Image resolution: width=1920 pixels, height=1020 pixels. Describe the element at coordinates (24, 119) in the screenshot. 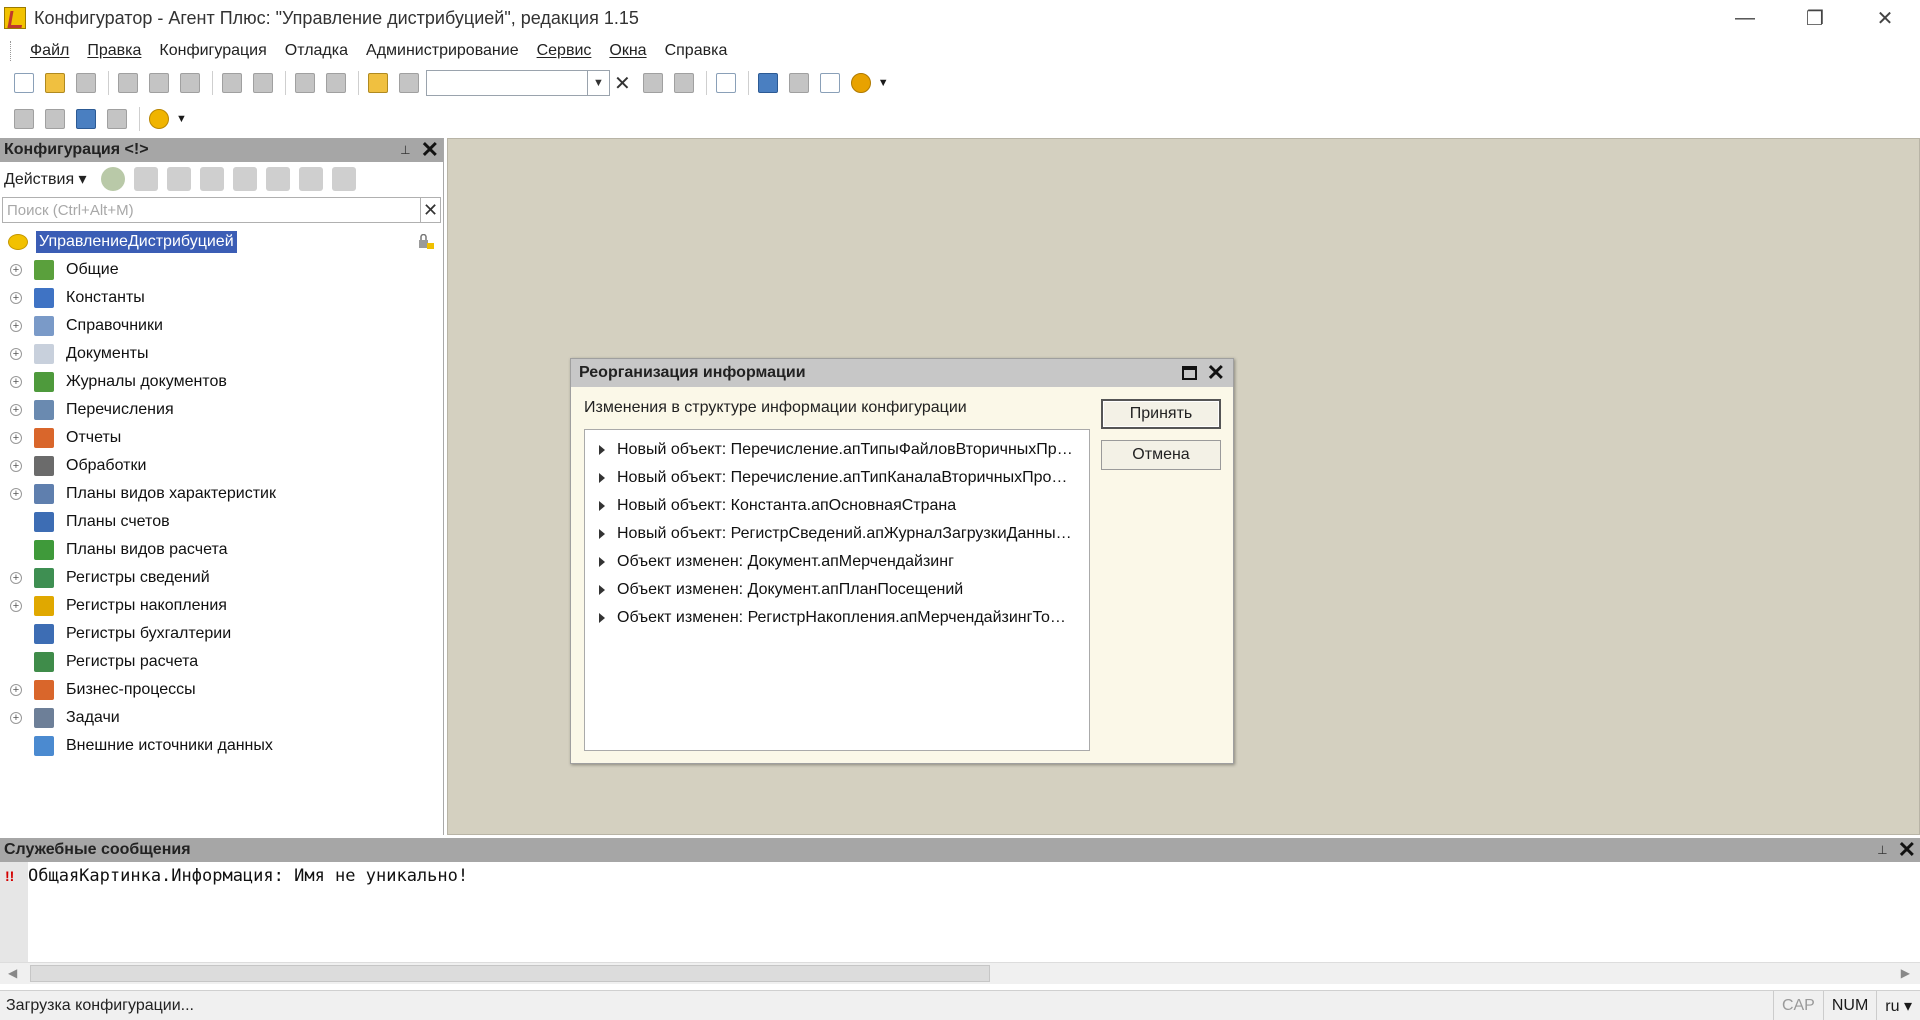

I see `open-config-button` at that location.